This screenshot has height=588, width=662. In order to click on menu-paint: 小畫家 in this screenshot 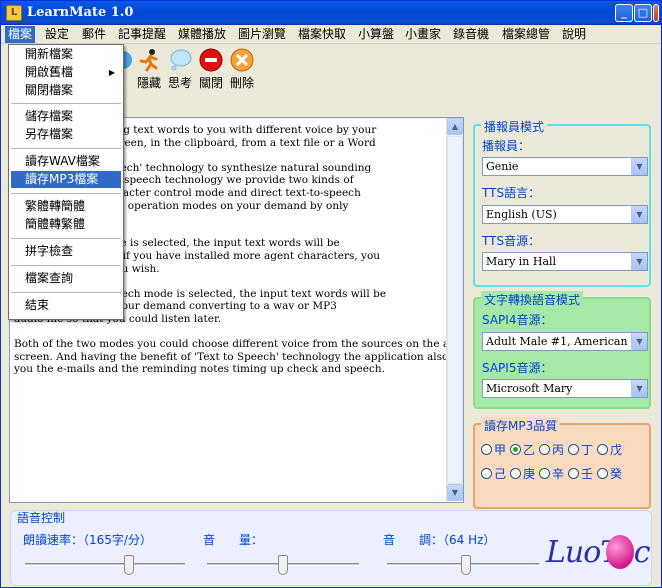, I will do `click(423, 34)`.